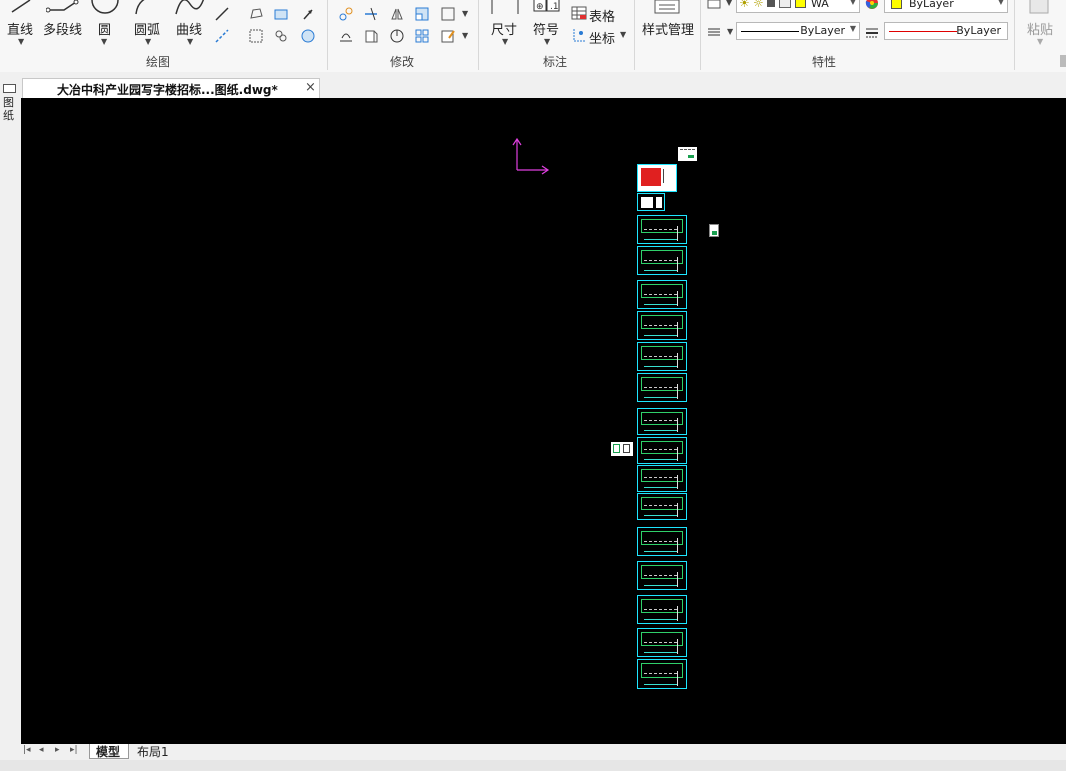  I want to click on scale-icon, so click(422, 14).